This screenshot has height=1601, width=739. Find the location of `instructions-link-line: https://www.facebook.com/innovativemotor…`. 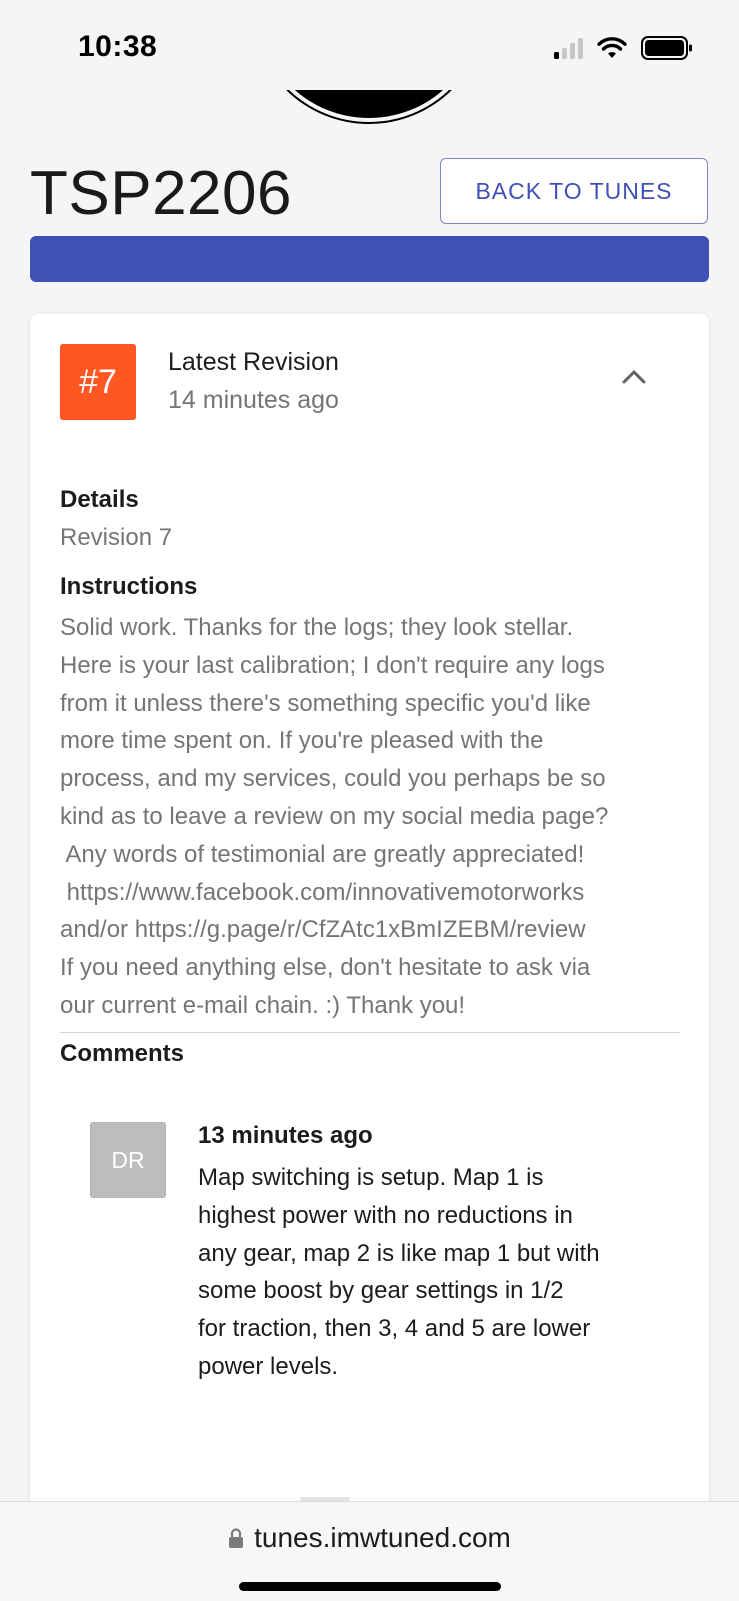

instructions-link-line: https://www.facebook.com/innovativemotor… is located at coordinates (370, 893).